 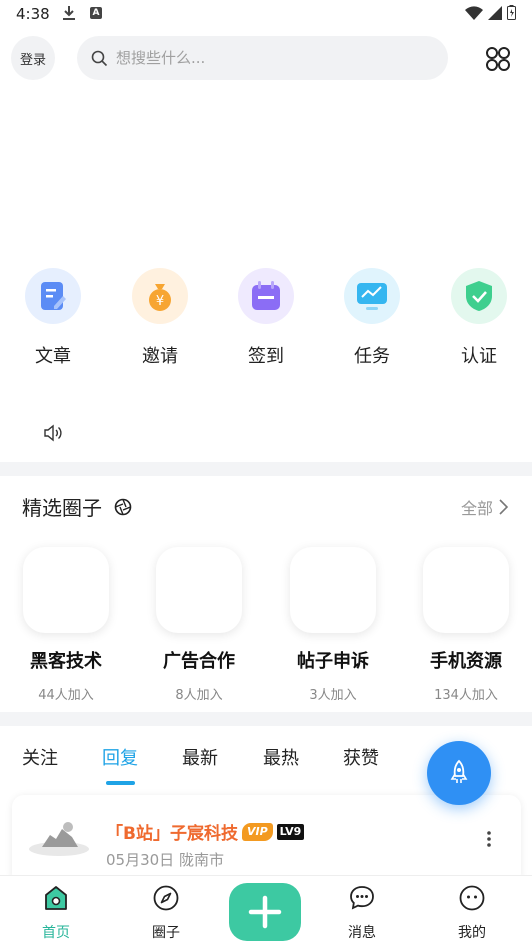 I want to click on nav-label: 我的, so click(x=472, y=933).